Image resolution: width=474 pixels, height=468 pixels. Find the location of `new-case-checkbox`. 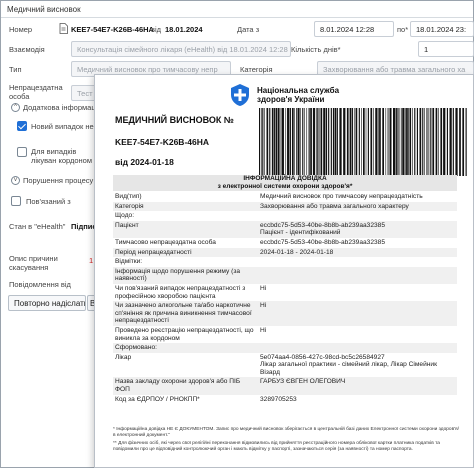

new-case-checkbox is located at coordinates (22, 126).